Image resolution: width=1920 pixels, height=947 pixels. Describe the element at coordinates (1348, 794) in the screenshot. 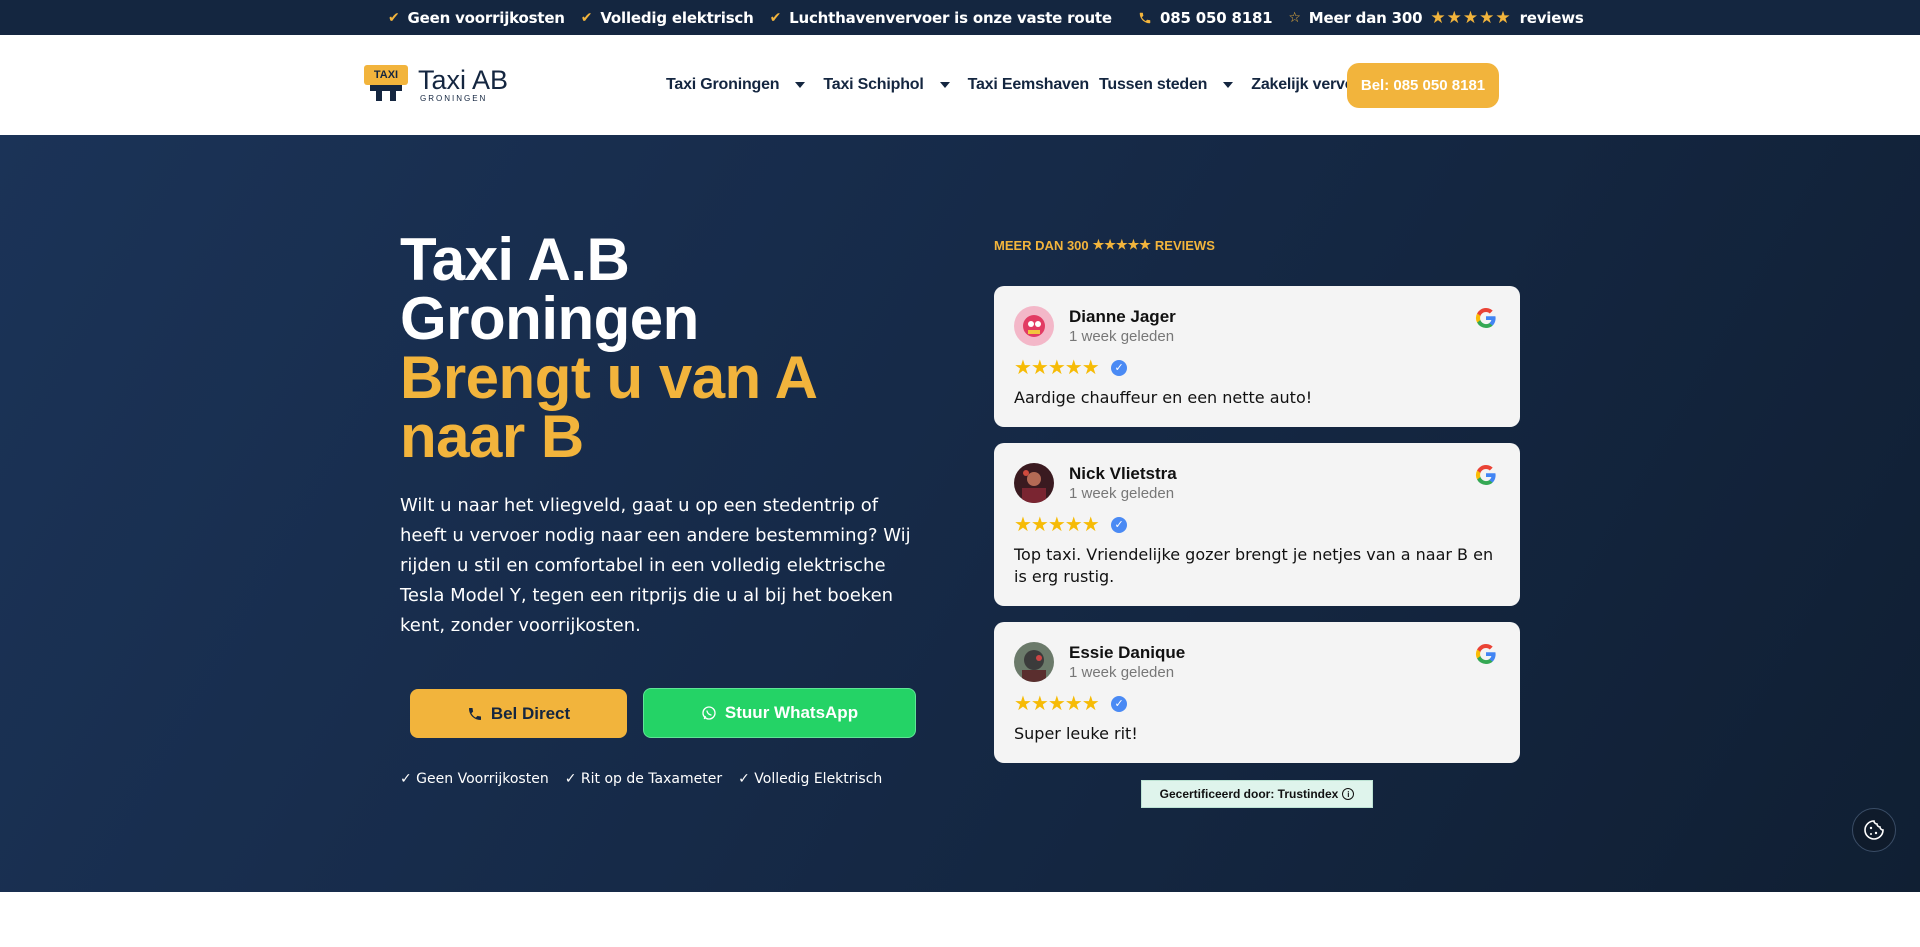

I see `info-icon: i` at that location.